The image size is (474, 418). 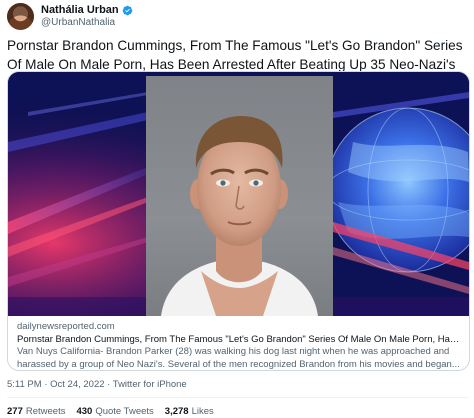 I want to click on divider, so click(x=237, y=397).